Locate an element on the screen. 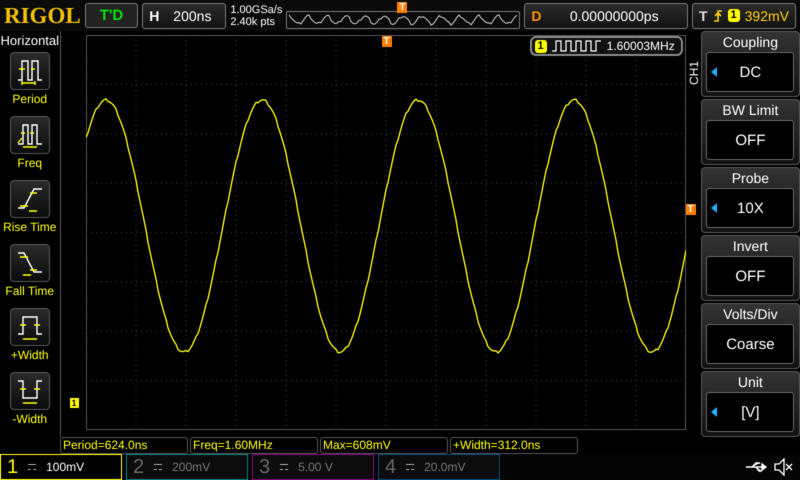 This screenshot has width=800, height=480. channel-tab: 3 5.00 V is located at coordinates (313, 467).